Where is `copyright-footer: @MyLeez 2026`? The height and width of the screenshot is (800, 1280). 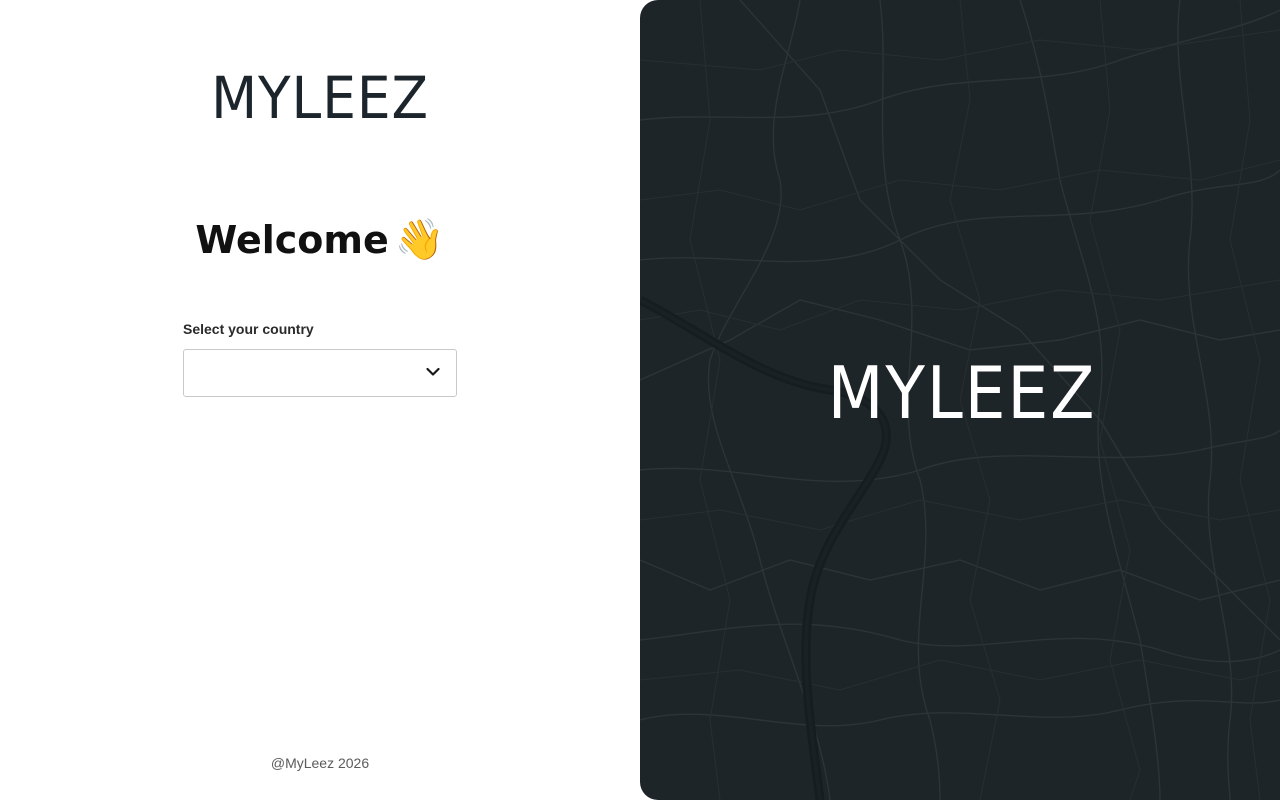 copyright-footer: @MyLeez 2026 is located at coordinates (320, 763).